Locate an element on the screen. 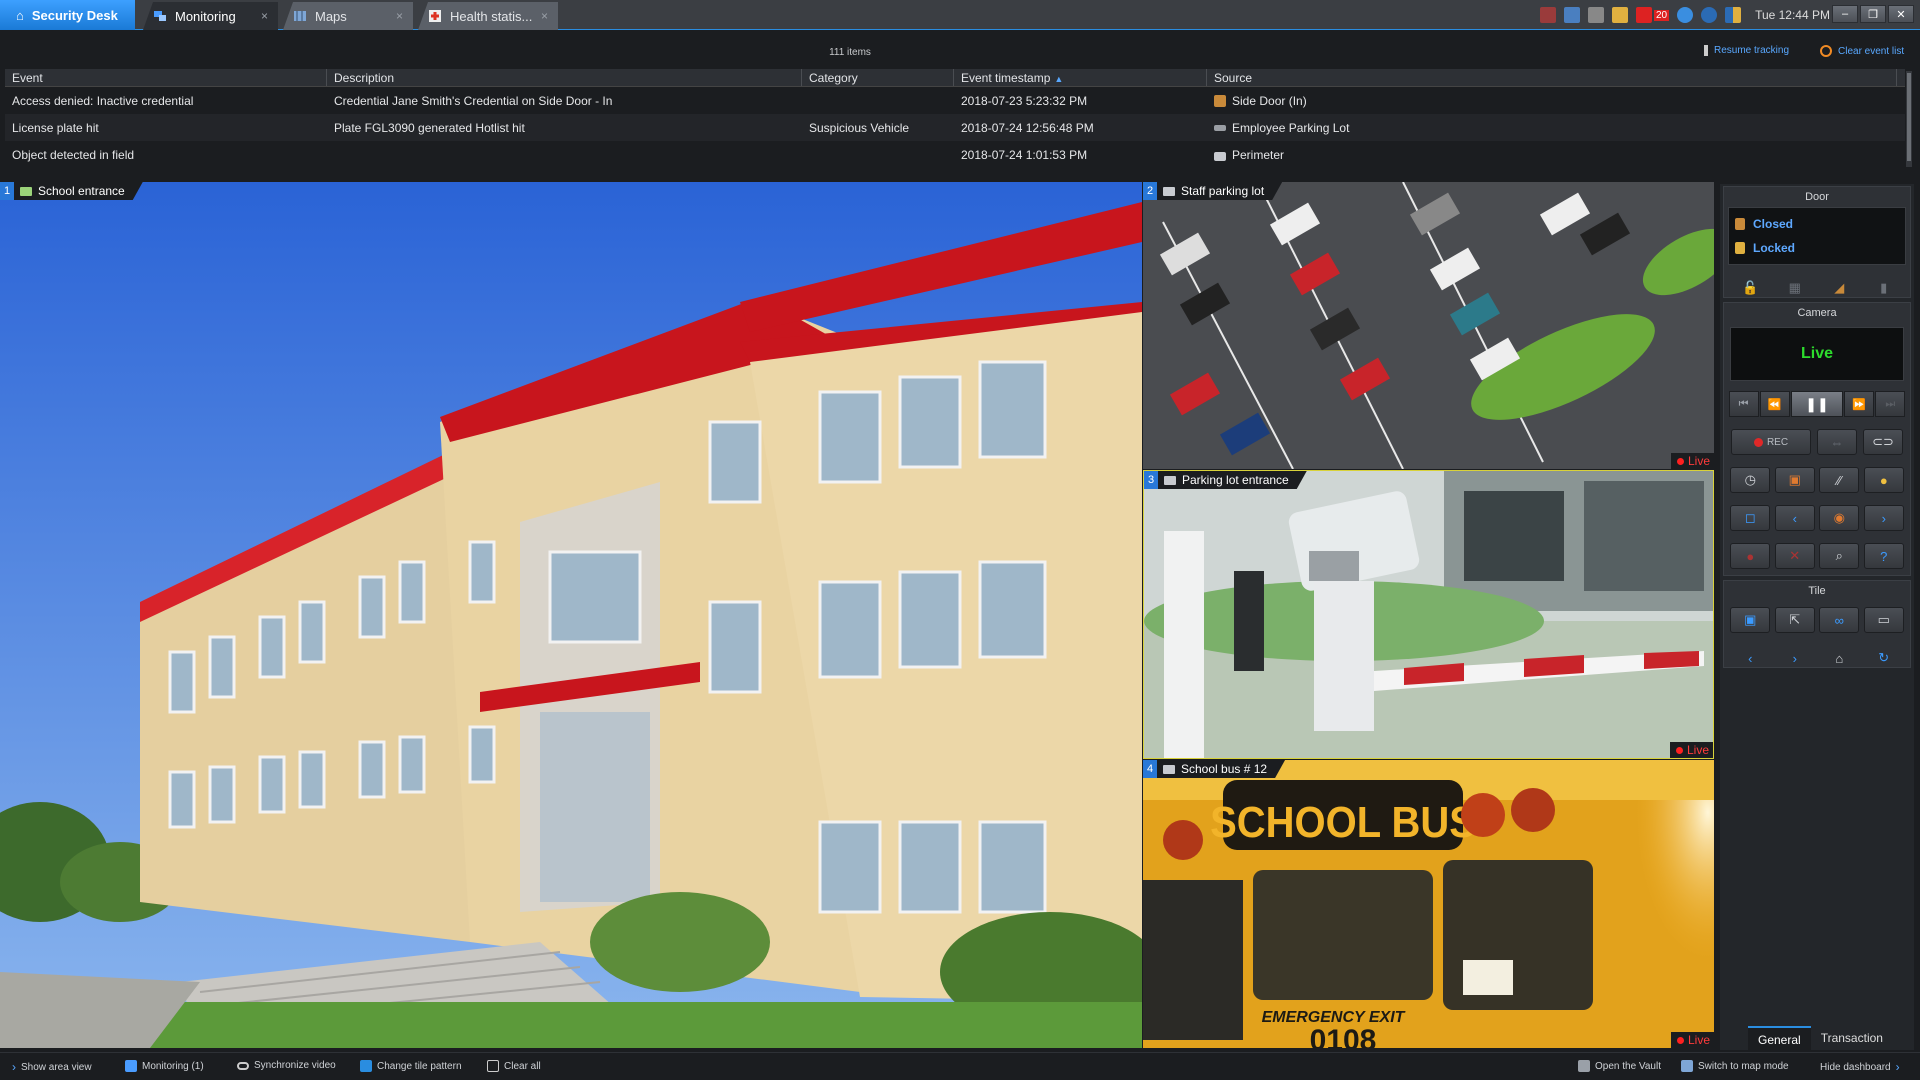 The width and height of the screenshot is (1920, 1080). detach-tile-icon: ⇱ is located at coordinates (1794, 620).